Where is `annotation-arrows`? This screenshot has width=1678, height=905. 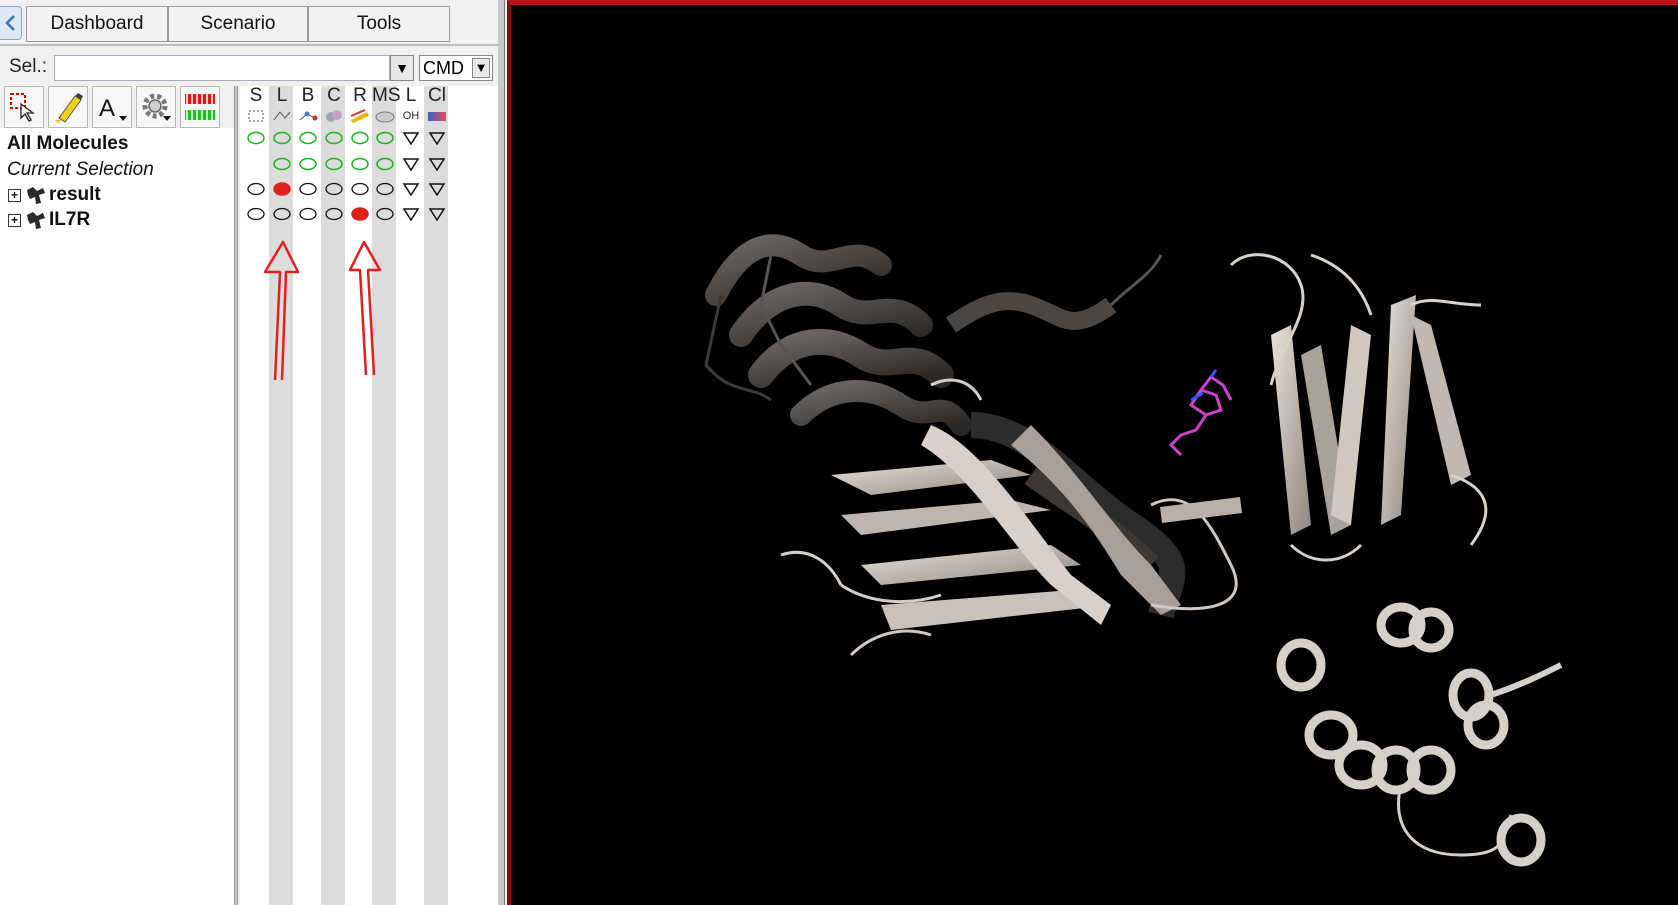 annotation-arrows is located at coordinates (322, 310).